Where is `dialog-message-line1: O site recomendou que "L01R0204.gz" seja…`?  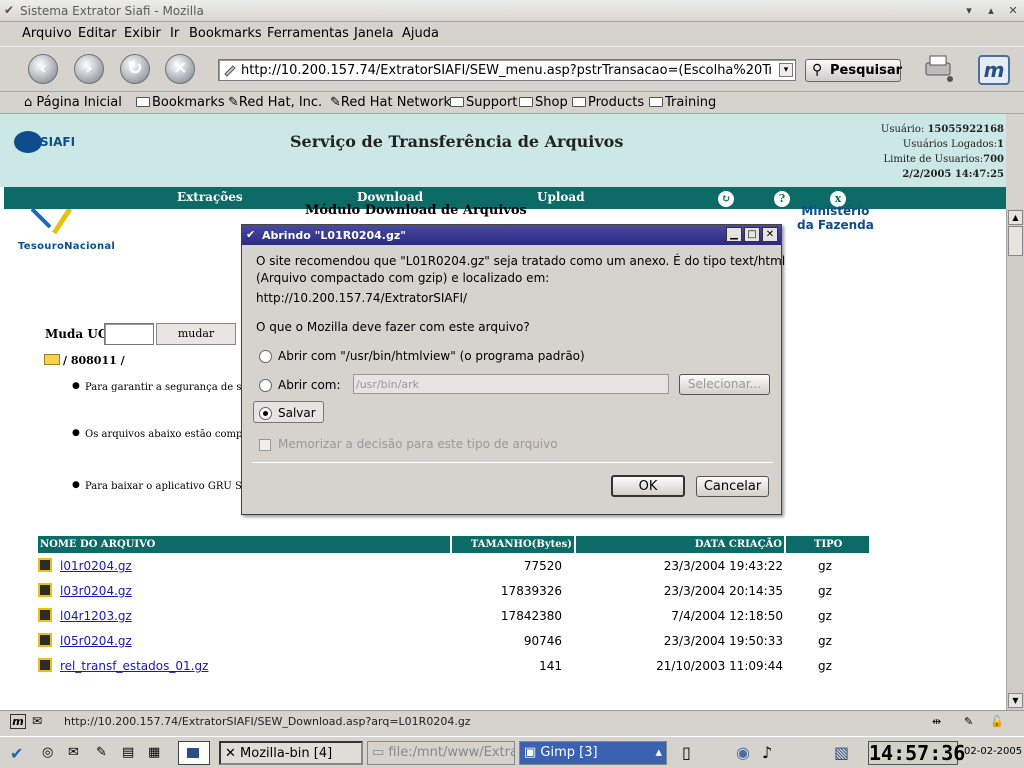 dialog-message-line1: O site recomendou que "L01R0204.gz" seja… is located at coordinates (521, 261).